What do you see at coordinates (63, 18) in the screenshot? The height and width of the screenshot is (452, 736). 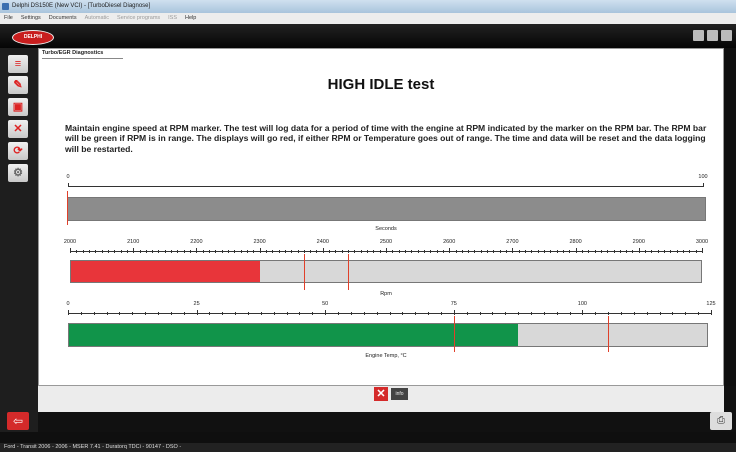 I see `menu-item: Documents` at bounding box center [63, 18].